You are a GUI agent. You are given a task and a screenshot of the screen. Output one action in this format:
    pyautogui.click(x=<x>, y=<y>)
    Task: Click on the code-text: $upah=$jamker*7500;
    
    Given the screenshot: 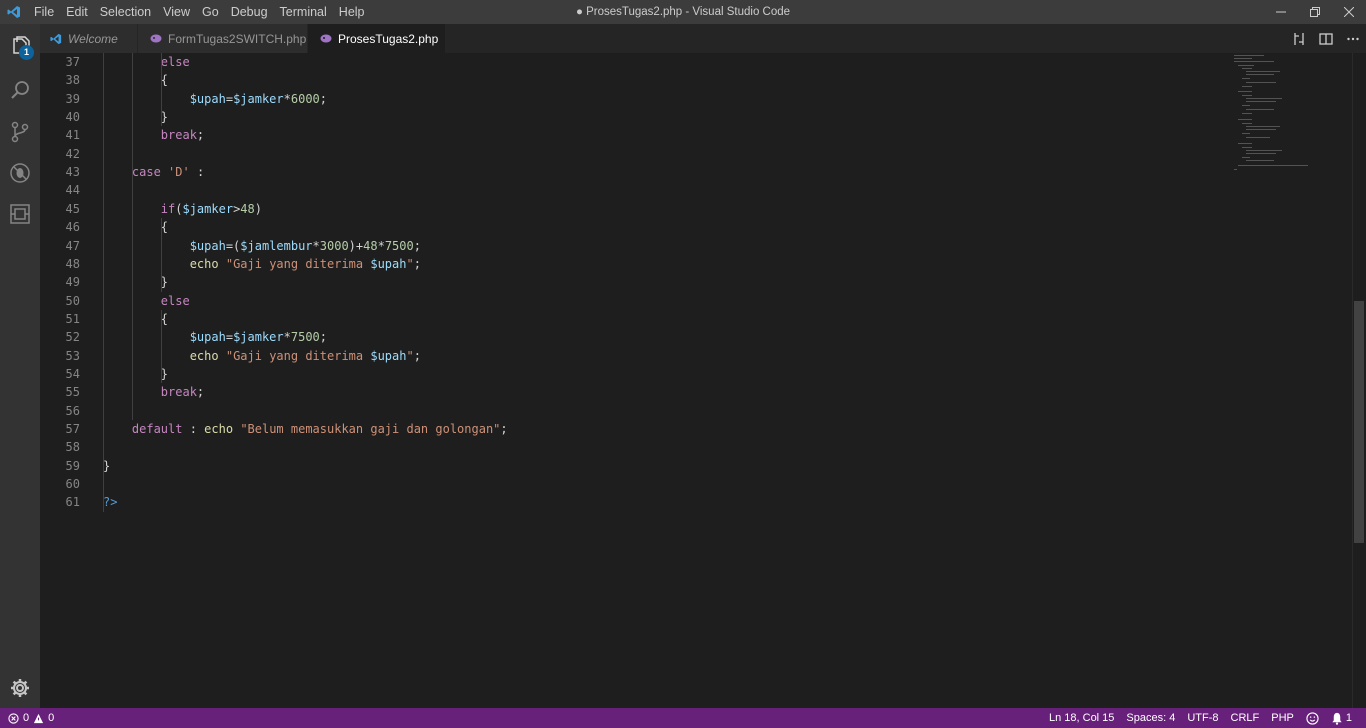 What is the action you would take?
    pyautogui.click(x=258, y=337)
    